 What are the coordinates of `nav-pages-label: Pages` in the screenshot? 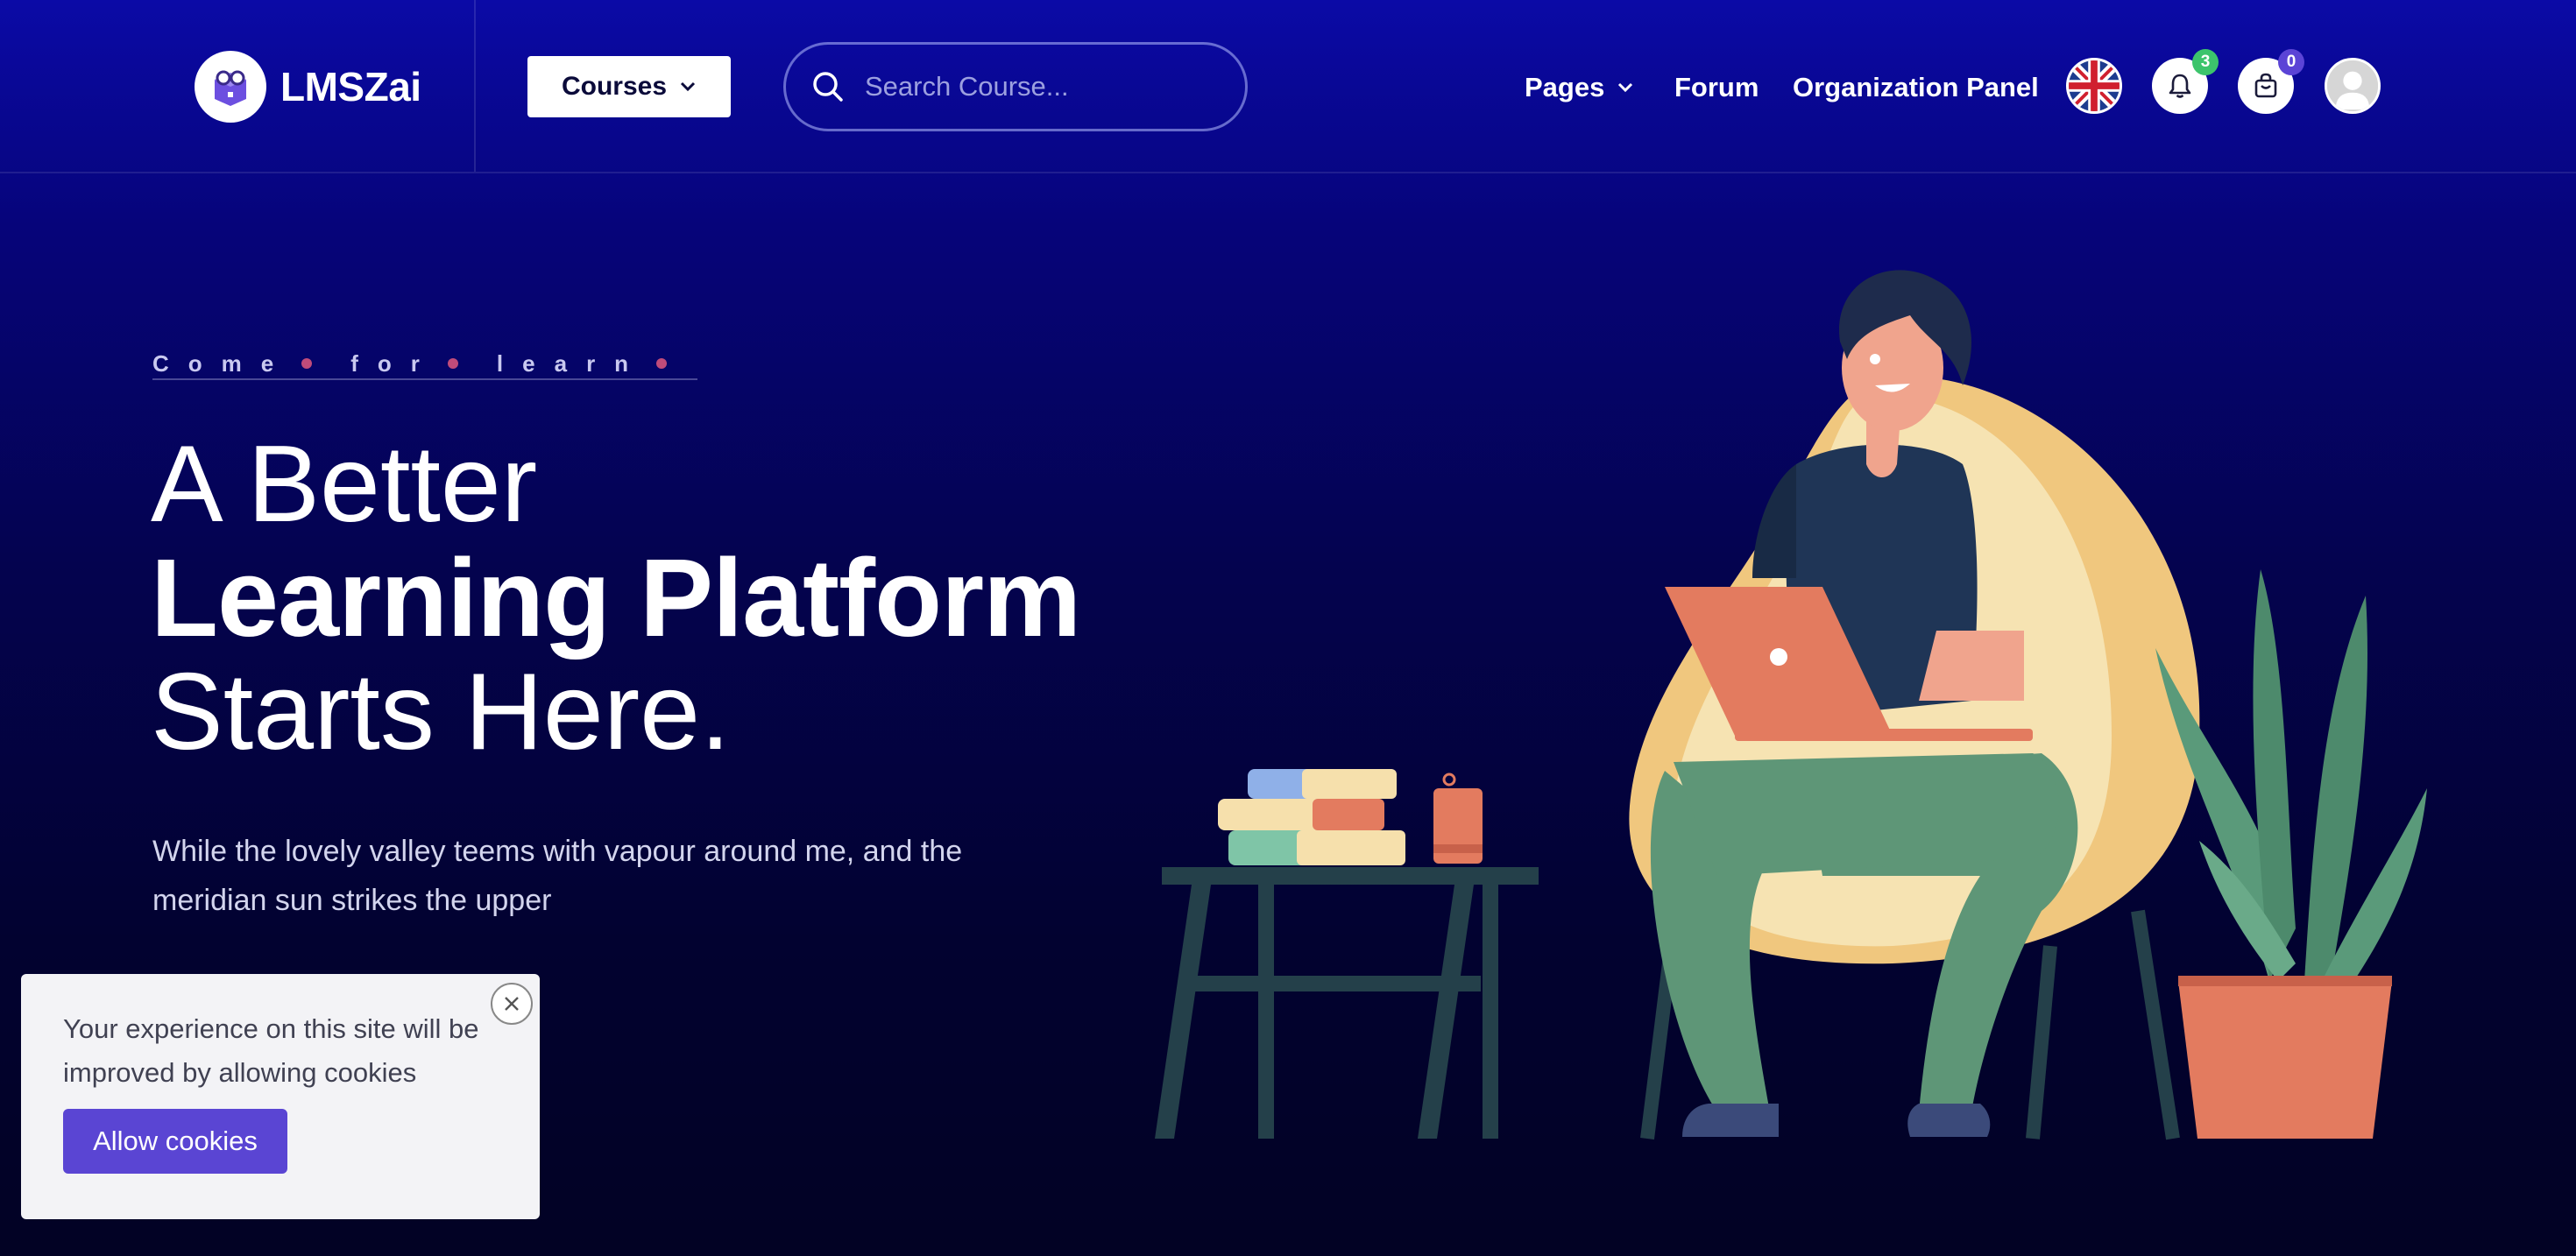 It's located at (1565, 87).